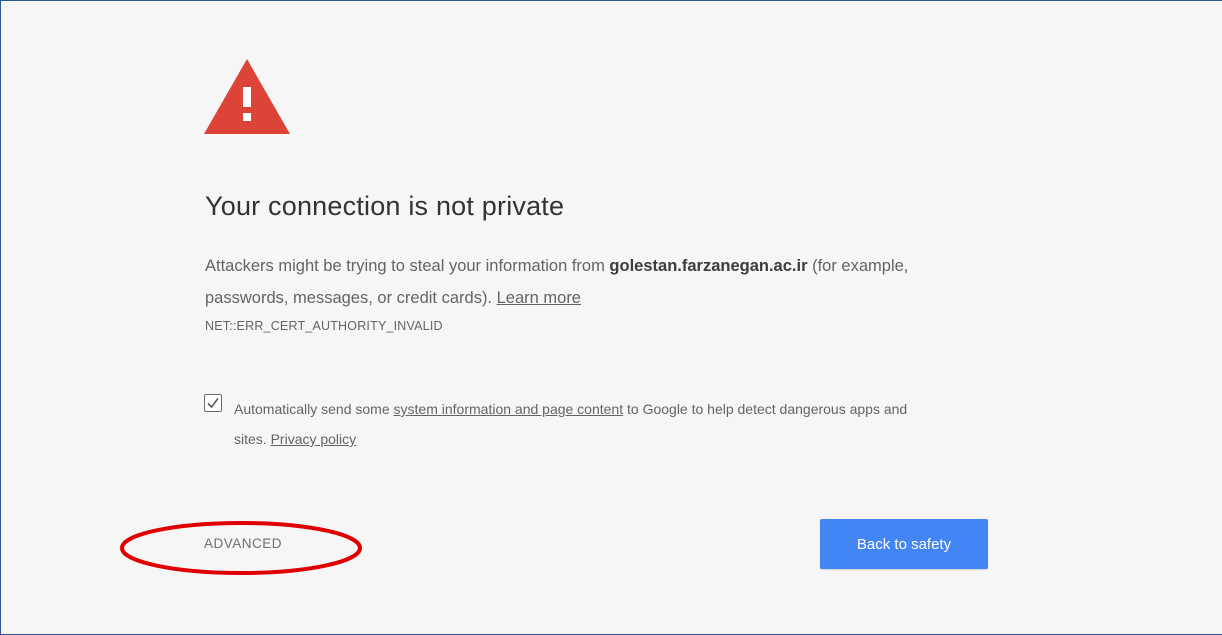 This screenshot has height=635, width=1222. What do you see at coordinates (314, 409) in the screenshot?
I see `opt-in-text: Automatically send some` at bounding box center [314, 409].